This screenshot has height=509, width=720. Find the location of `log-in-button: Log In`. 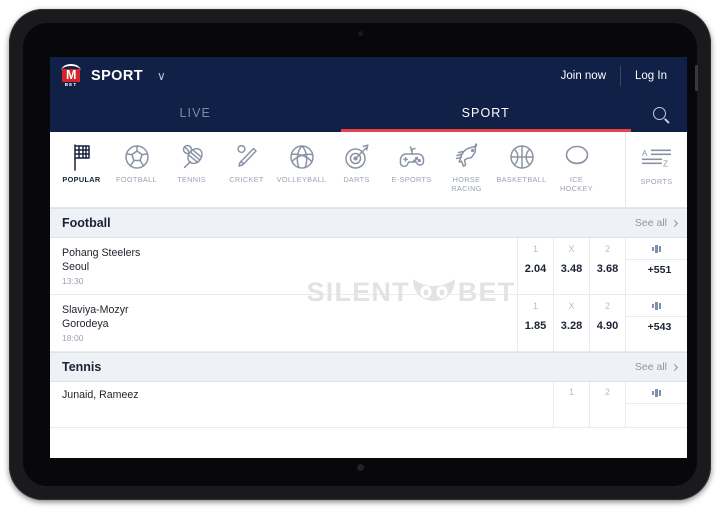

log-in-button: Log In is located at coordinates (651, 76).